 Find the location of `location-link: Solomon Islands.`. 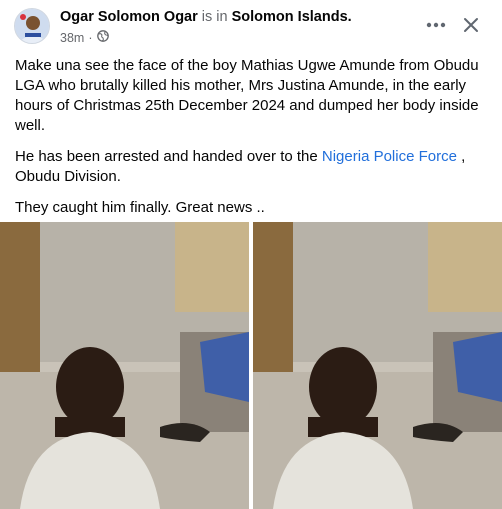

location-link: Solomon Islands. is located at coordinates (292, 17).